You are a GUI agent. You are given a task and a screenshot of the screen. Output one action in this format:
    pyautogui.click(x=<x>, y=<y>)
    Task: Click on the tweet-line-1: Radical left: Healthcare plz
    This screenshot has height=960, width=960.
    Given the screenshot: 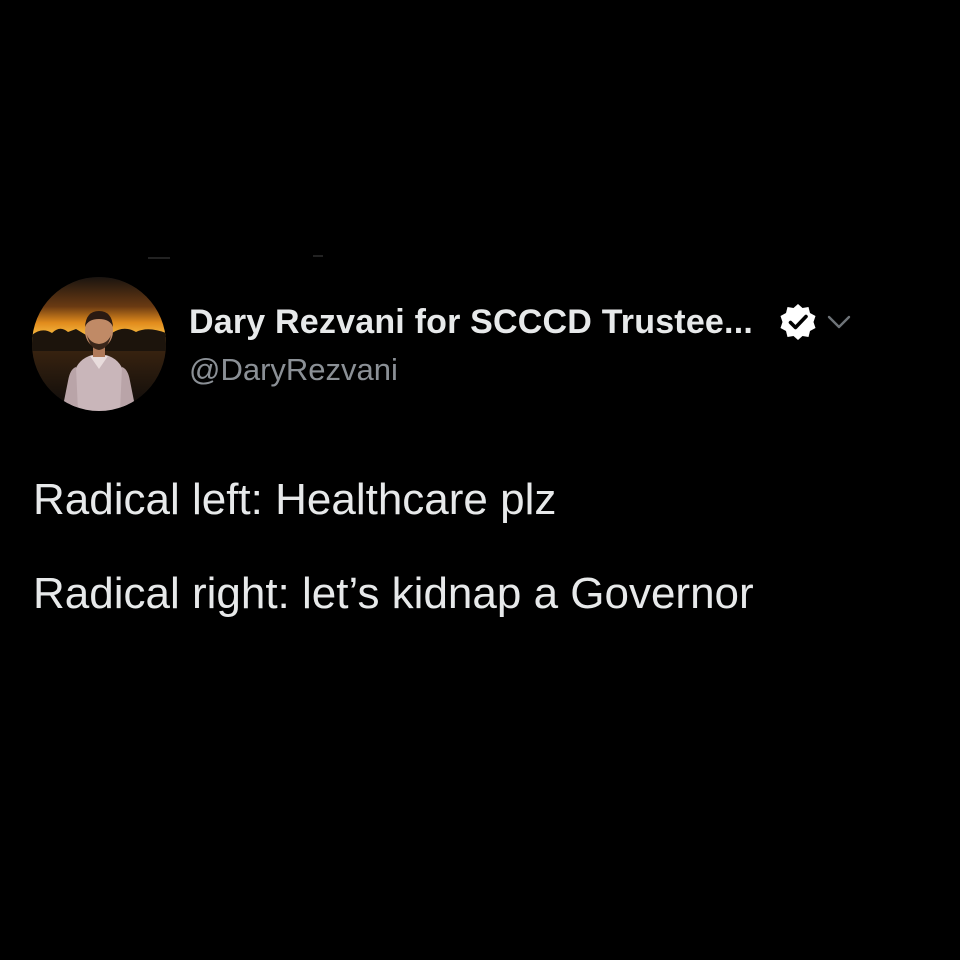 What is the action you would take?
    pyautogui.click(x=295, y=499)
    